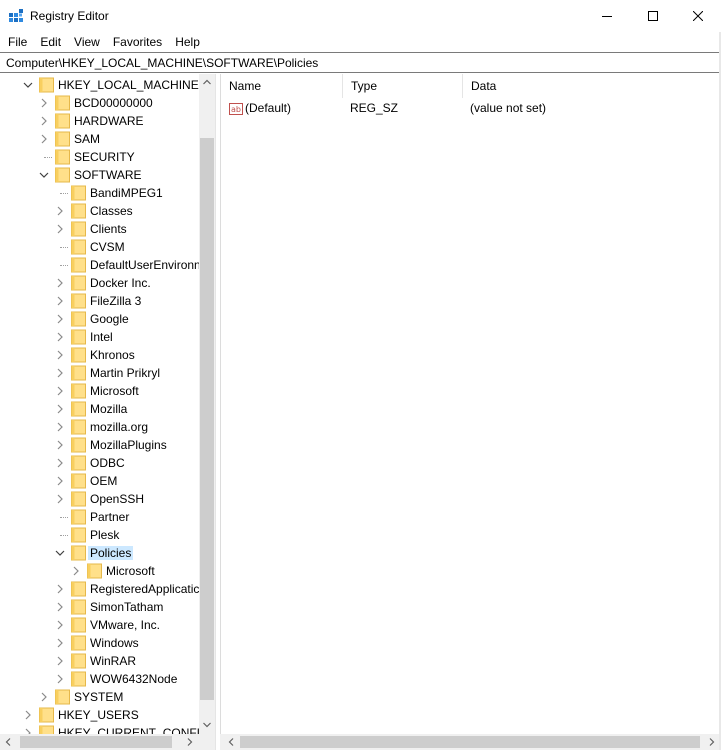 The height and width of the screenshot is (750, 721). I want to click on tree-item-bcd00000000: BCD00000000, so click(100, 103).